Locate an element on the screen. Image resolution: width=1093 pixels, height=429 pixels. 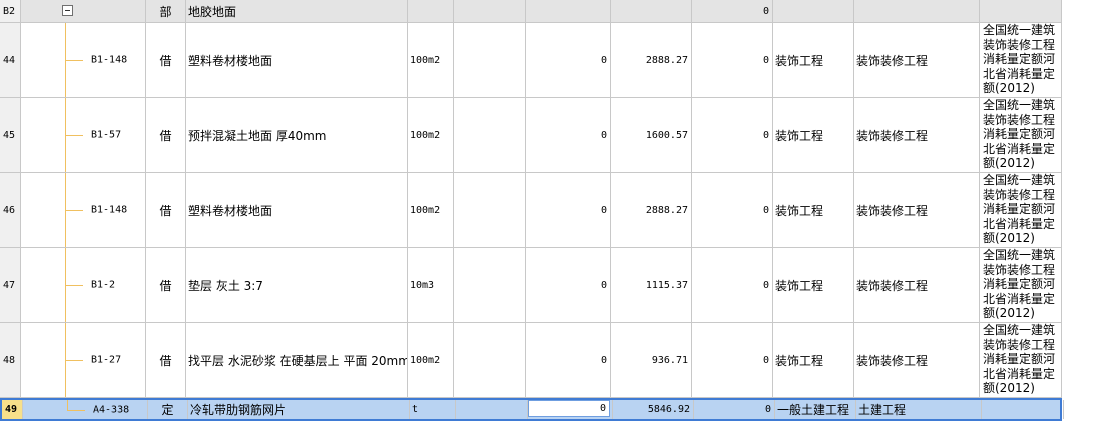
section-row: B2 部 地胶地面 0 is located at coordinates (531, 11).